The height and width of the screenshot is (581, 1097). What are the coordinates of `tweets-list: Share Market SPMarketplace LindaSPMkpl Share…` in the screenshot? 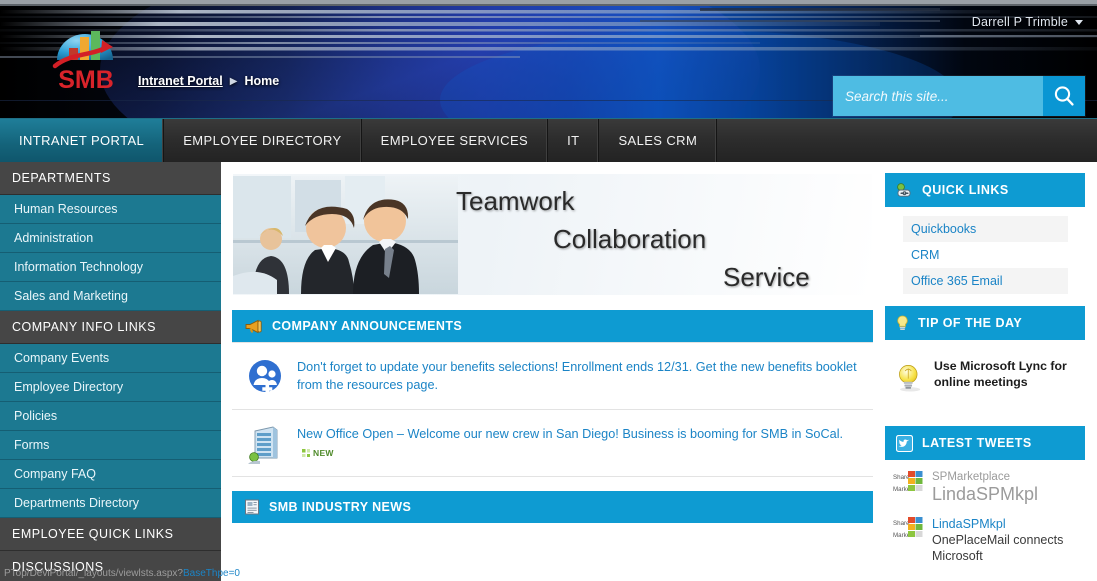 It's located at (985, 512).